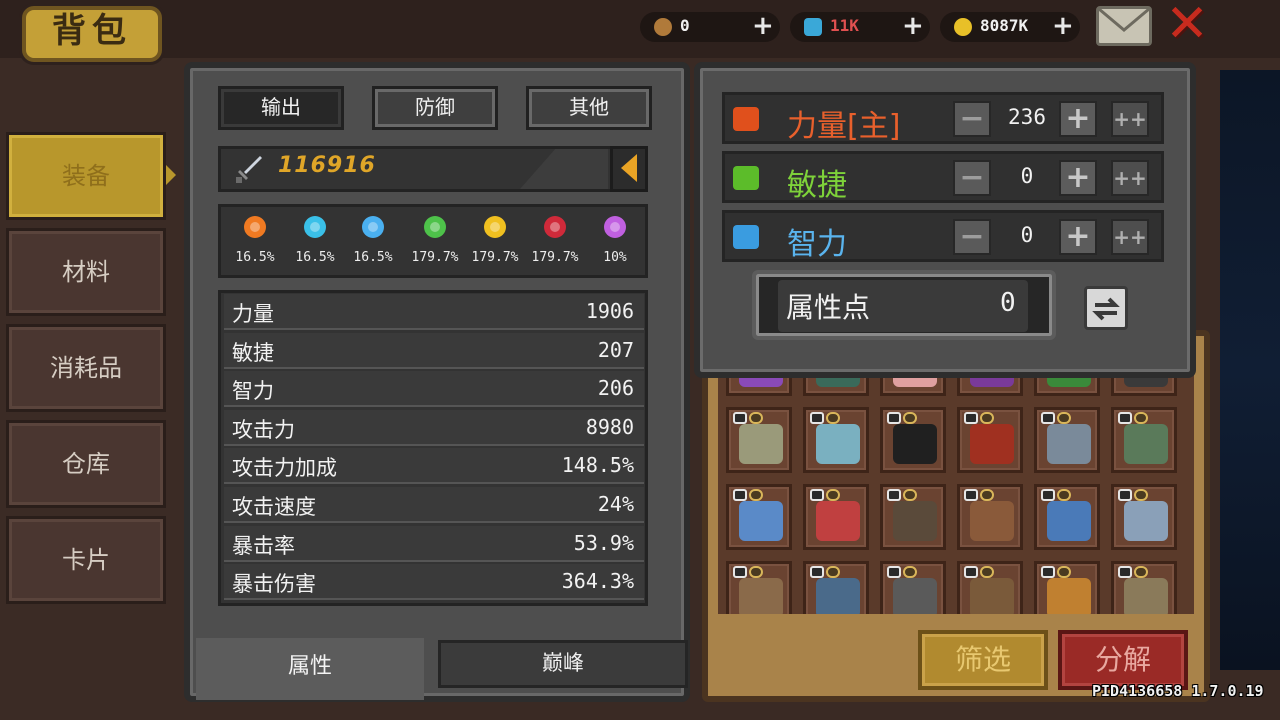 The image size is (1280, 720). I want to click on nav-item-warehouse: 仓库, so click(86, 464).